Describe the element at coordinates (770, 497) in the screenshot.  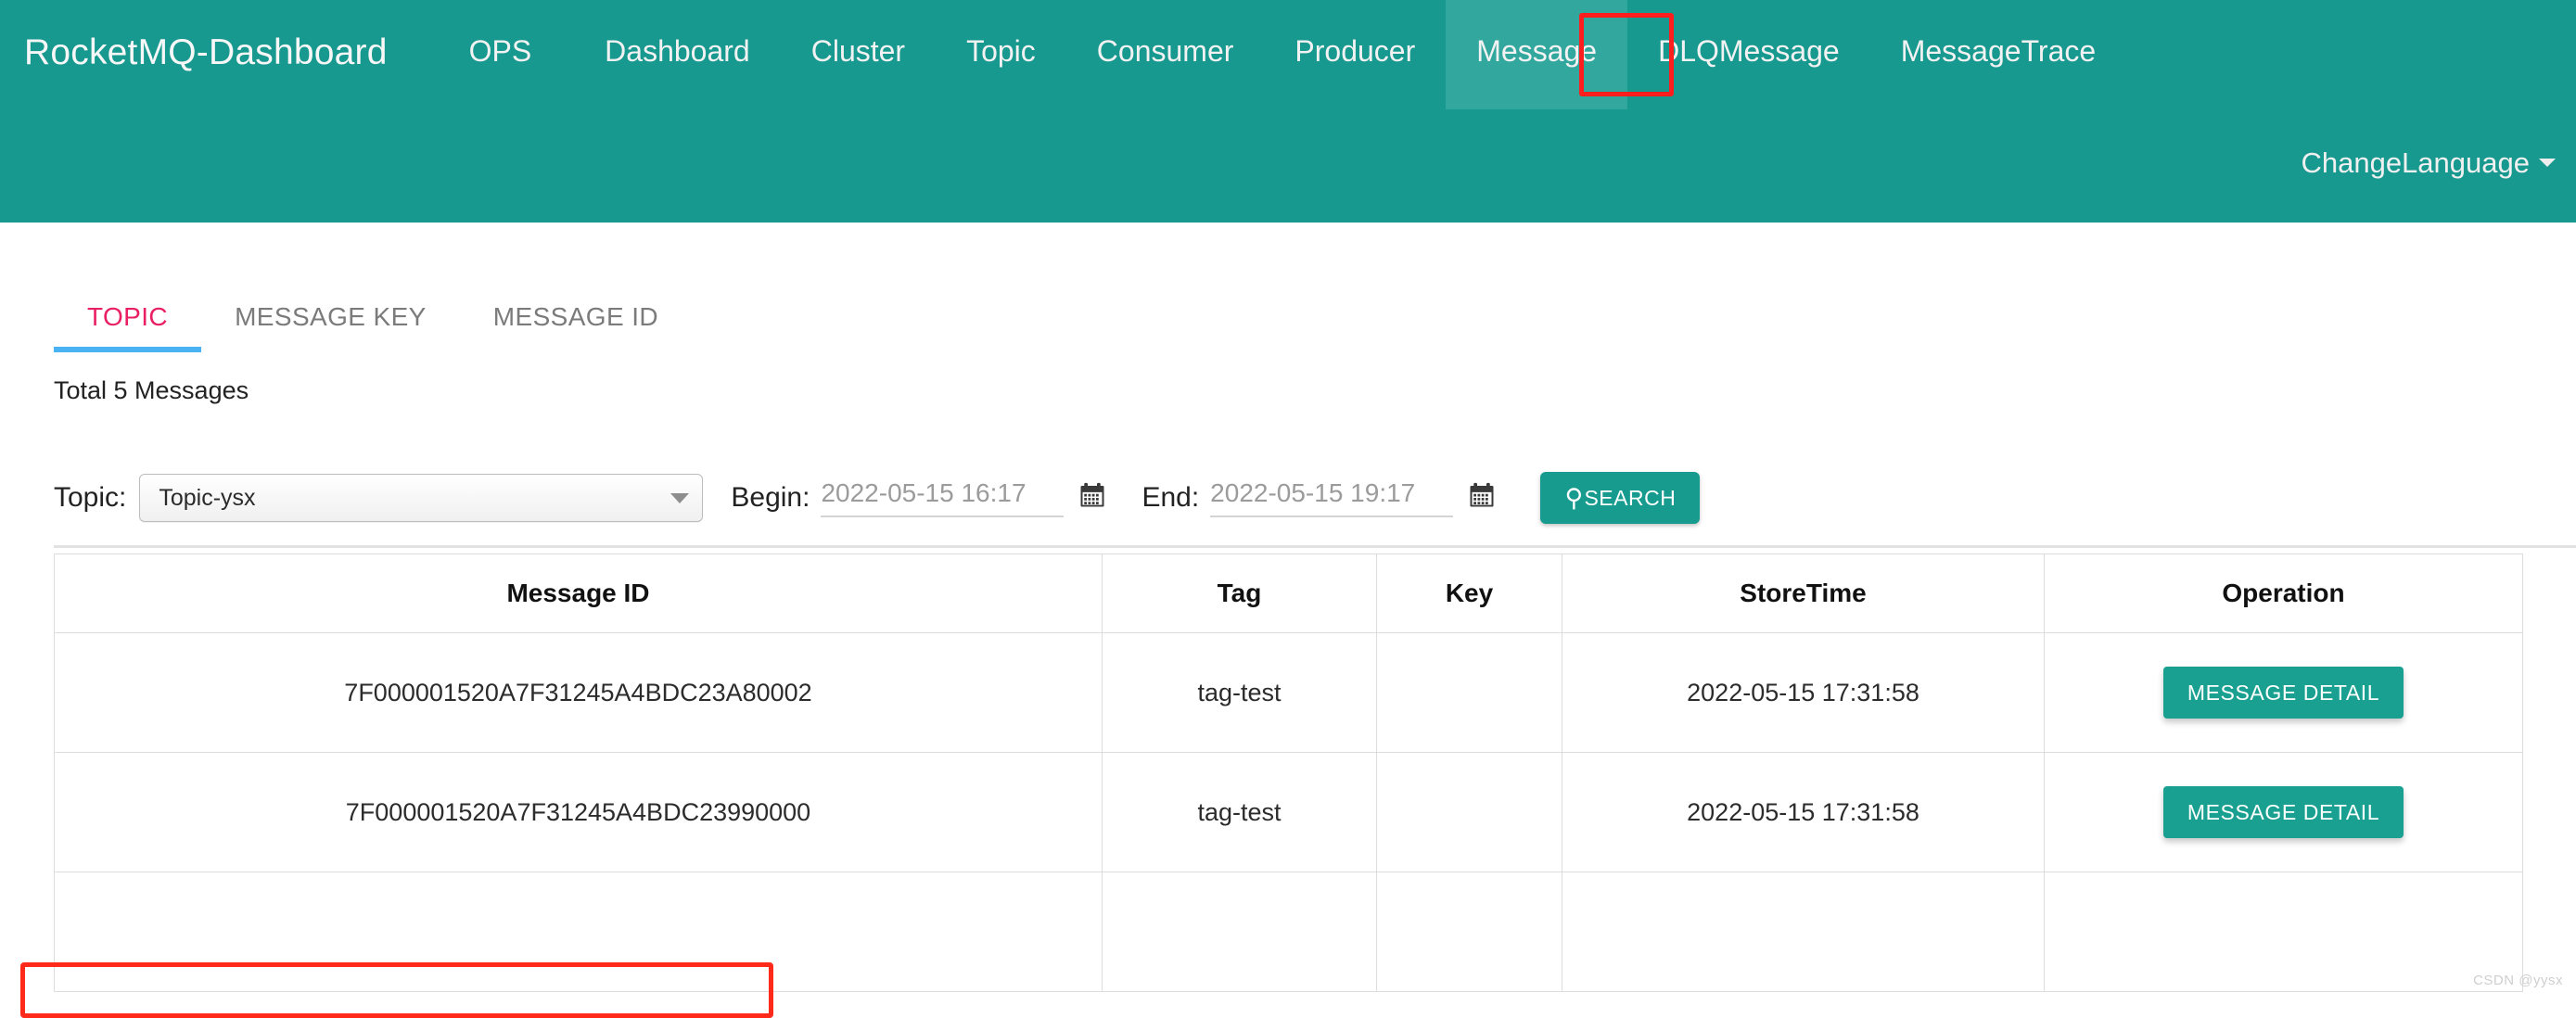
I see `begin-label: Begin:` at that location.